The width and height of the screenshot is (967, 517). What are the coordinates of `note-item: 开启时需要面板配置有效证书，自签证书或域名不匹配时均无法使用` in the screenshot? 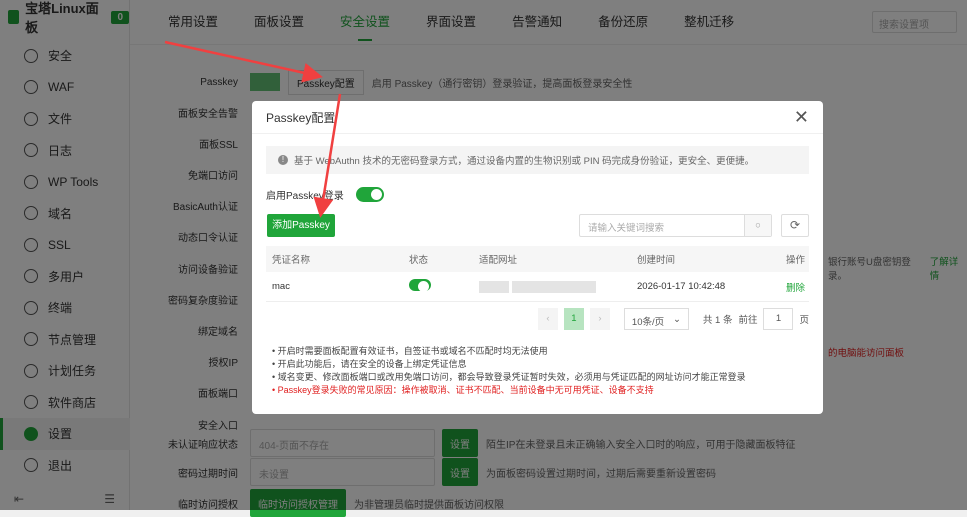 It's located at (509, 351).